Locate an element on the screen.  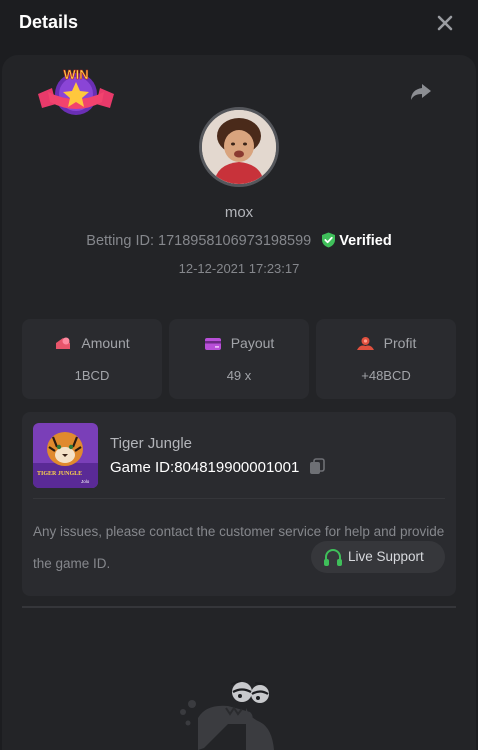
profit-icon is located at coordinates (365, 343).